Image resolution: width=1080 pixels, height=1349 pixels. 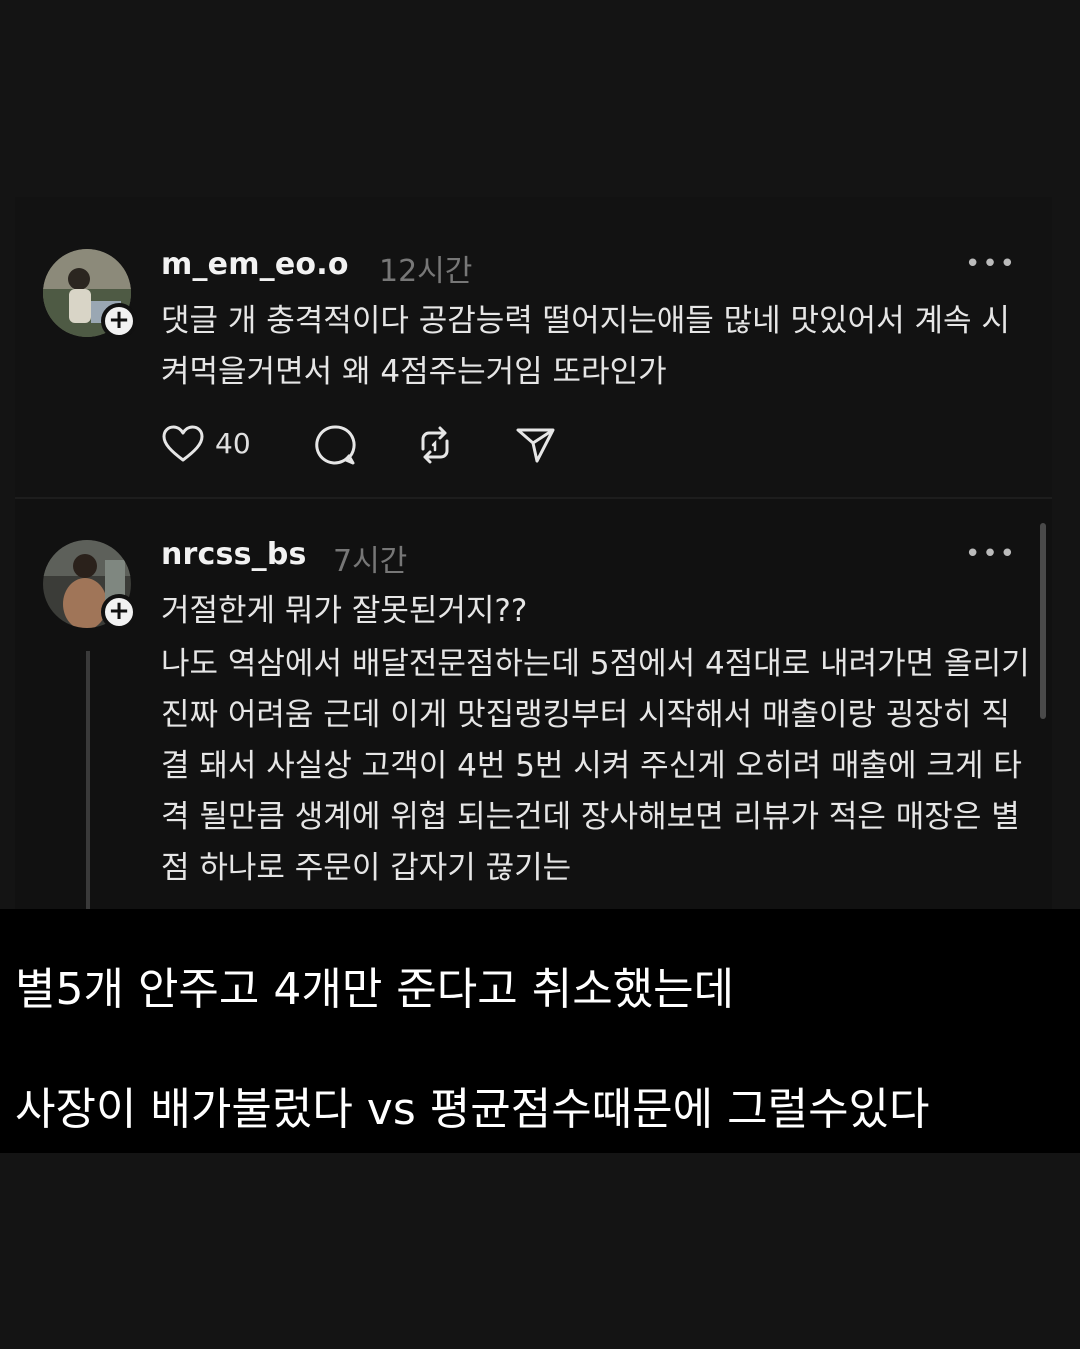 What do you see at coordinates (233, 443) in the screenshot?
I see `like-count: 40` at bounding box center [233, 443].